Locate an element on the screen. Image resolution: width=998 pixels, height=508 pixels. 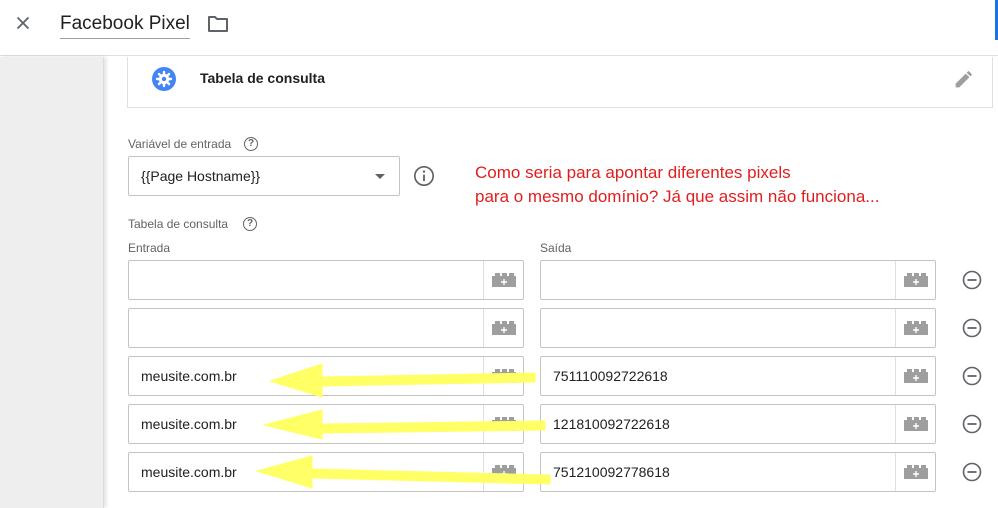
input-variable-label: Variável de entrada is located at coordinates (180, 144).